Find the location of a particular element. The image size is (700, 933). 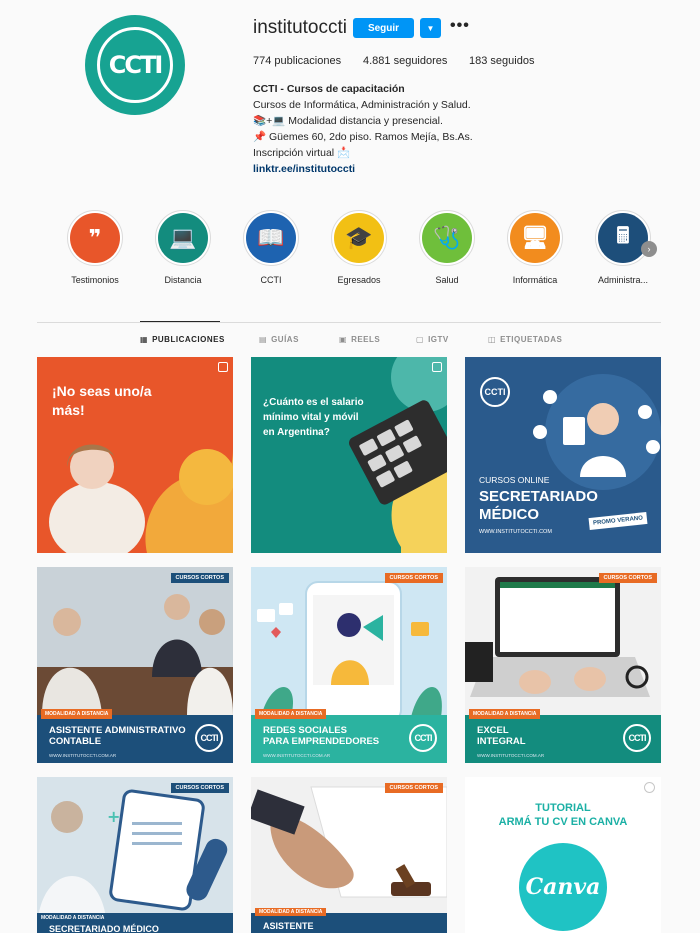

tab-igtv: ▢ IGTV is located at coordinates (432, 339).